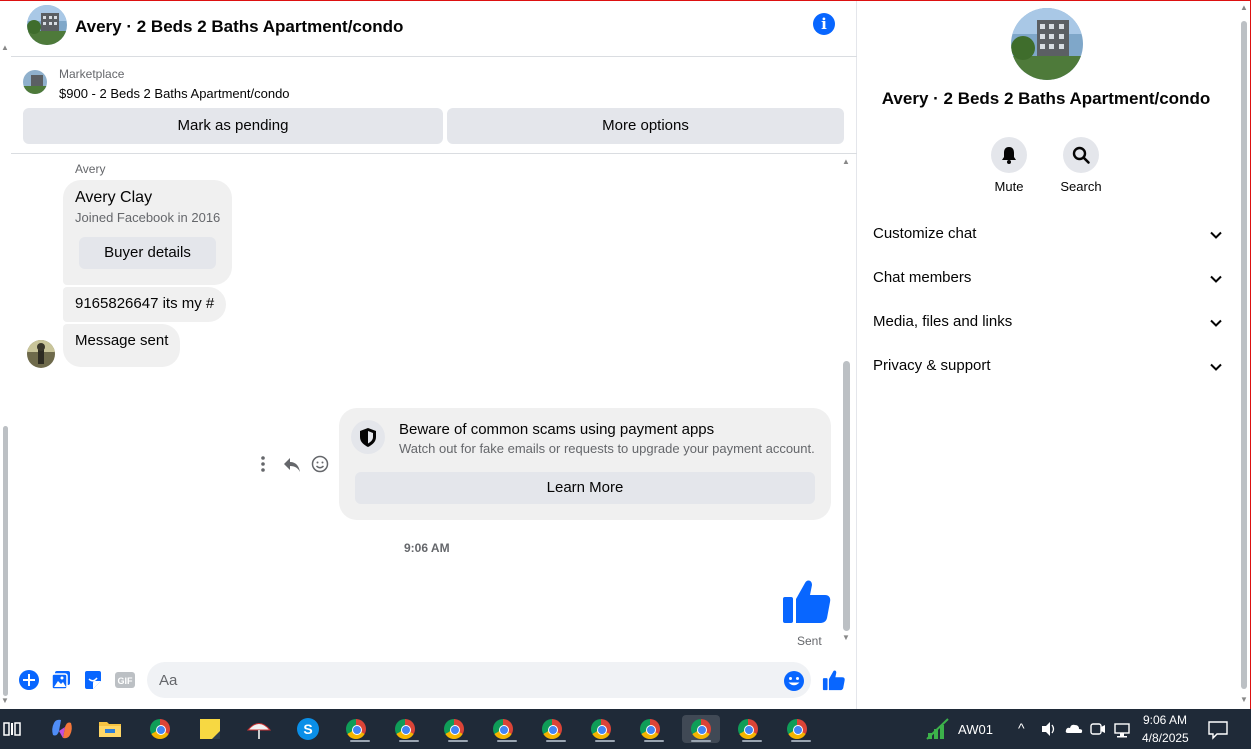  I want to click on mark-pending-button: Mark as pending, so click(233, 126).